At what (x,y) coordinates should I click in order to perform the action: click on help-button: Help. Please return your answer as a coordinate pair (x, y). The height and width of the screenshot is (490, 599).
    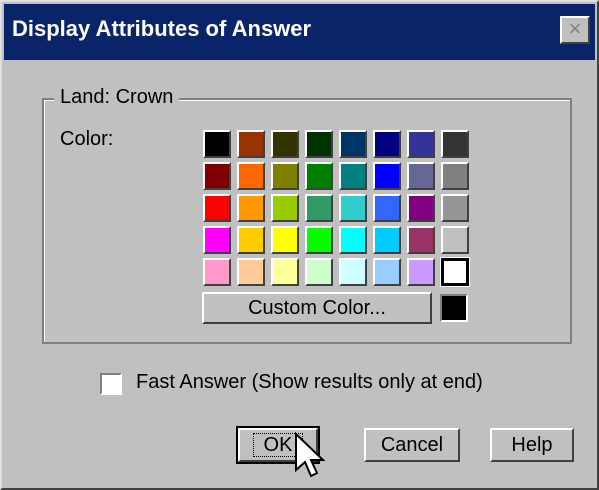
    Looking at the image, I should click on (532, 445).